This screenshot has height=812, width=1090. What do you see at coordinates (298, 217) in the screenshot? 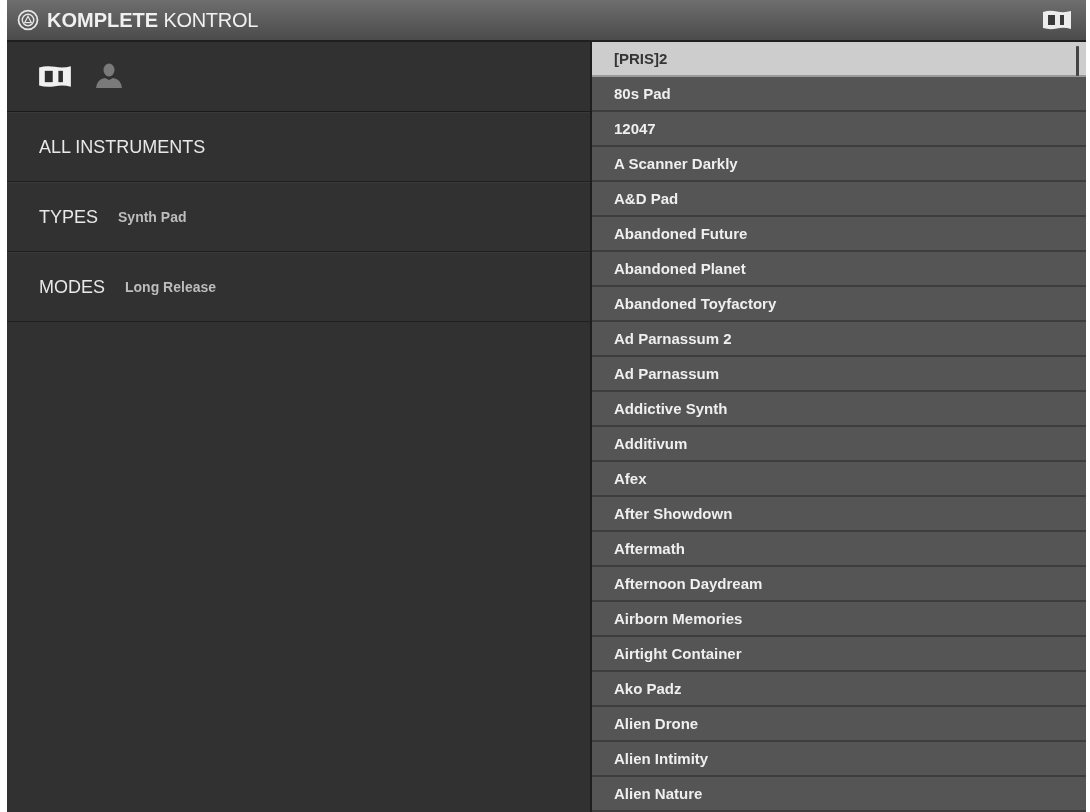
I see `filter-item: TYPES Synth Pad` at bounding box center [298, 217].